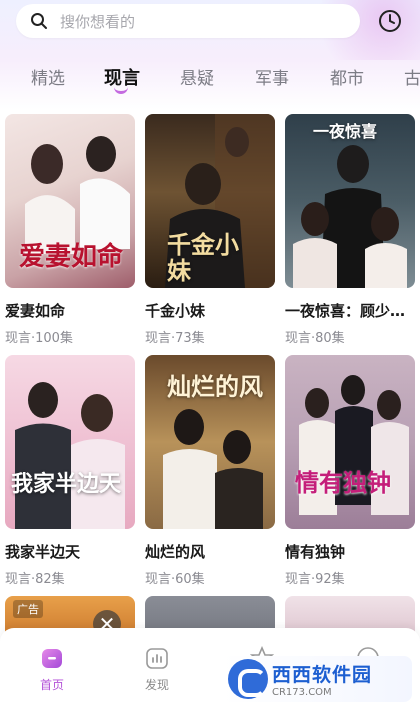  What do you see at coordinates (197, 76) in the screenshot?
I see `tab-xuanyi: 悬疑` at bounding box center [197, 76].